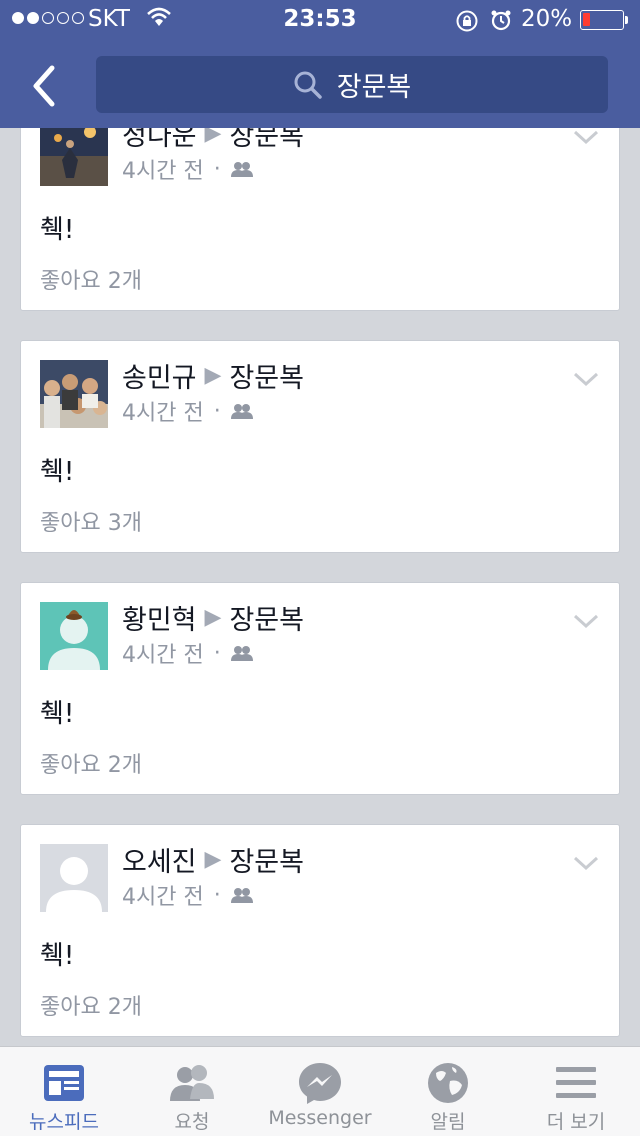  I want to click on messenger-icon, so click(320, 1083).